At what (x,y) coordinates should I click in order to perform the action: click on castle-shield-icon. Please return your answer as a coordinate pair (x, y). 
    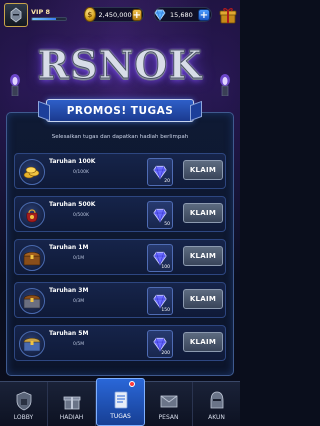
    Looking at the image, I should click on (24, 401).